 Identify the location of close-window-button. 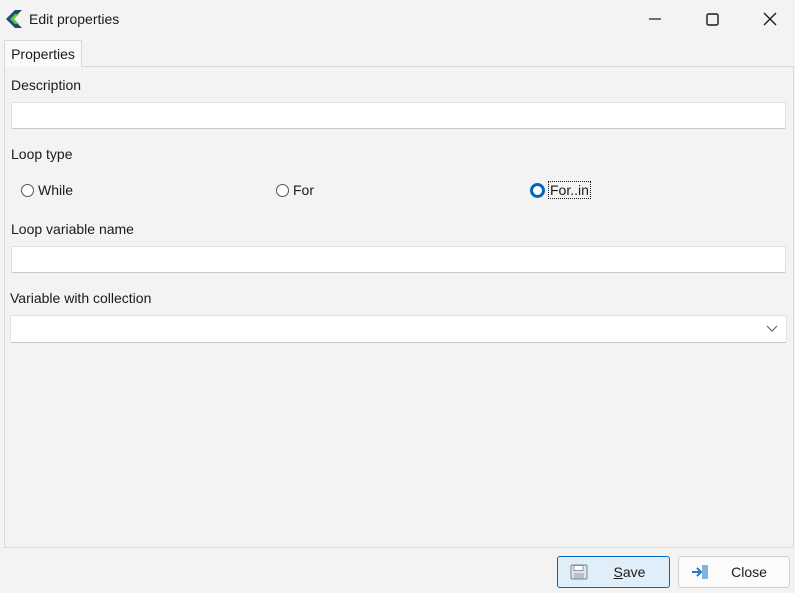
(770, 19).